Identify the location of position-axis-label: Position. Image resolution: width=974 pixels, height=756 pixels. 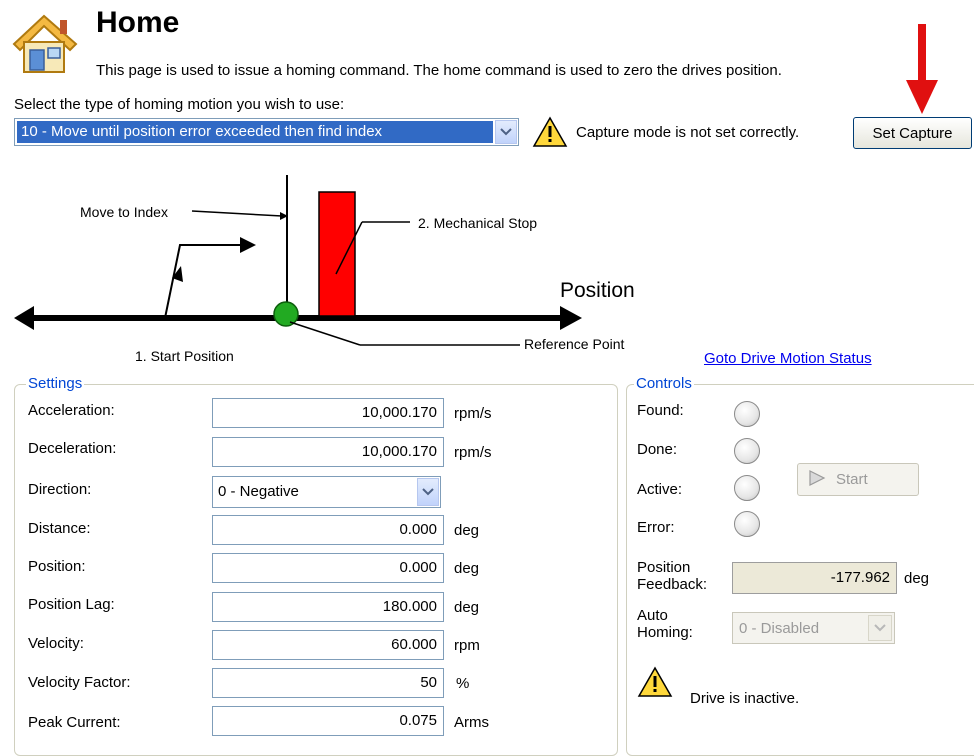
(597, 290).